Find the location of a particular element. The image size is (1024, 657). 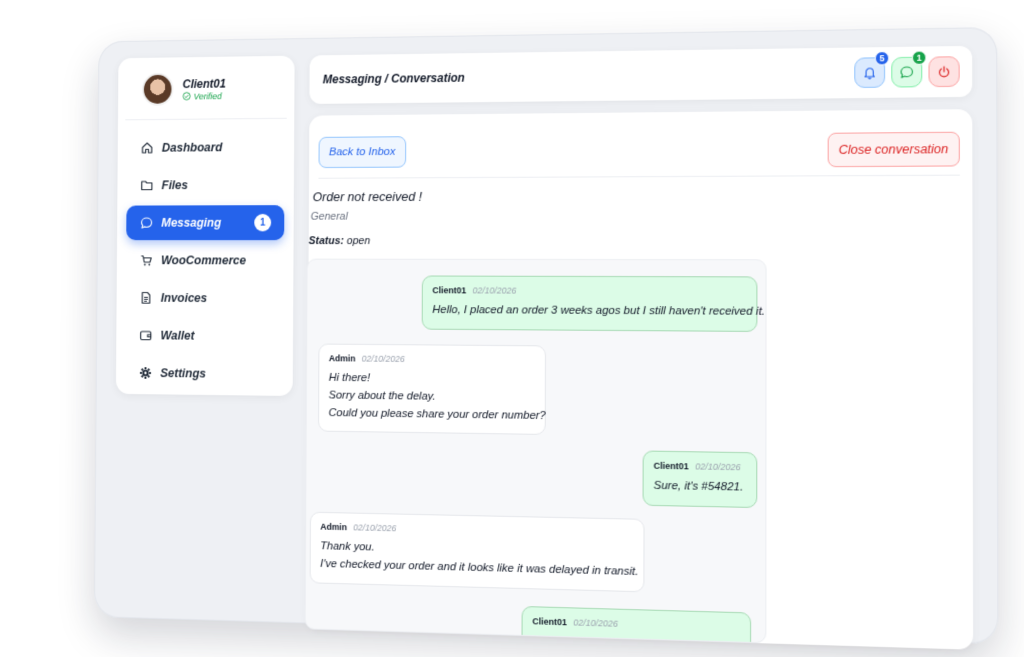

sidebar-item-files: Files is located at coordinates (206, 184).